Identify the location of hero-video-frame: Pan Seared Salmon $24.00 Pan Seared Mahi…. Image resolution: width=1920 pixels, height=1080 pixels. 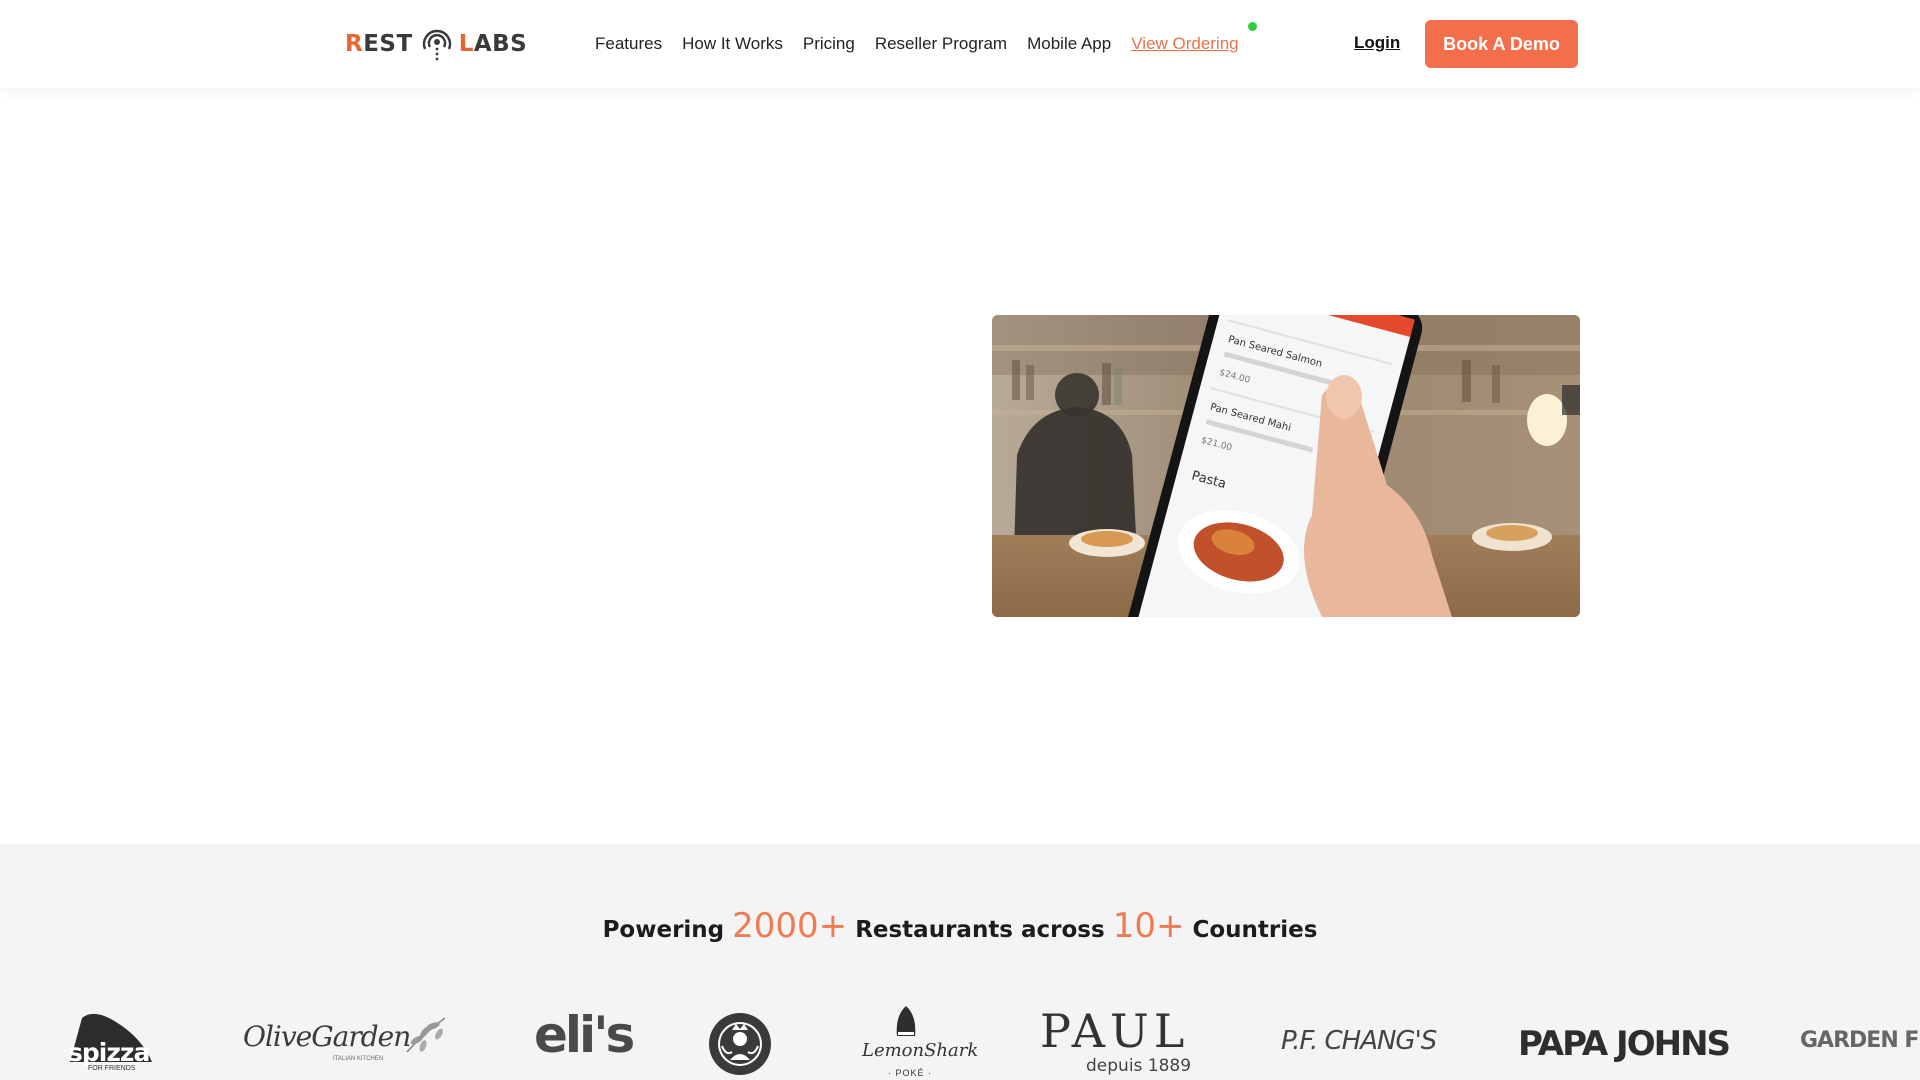
(1286, 466).